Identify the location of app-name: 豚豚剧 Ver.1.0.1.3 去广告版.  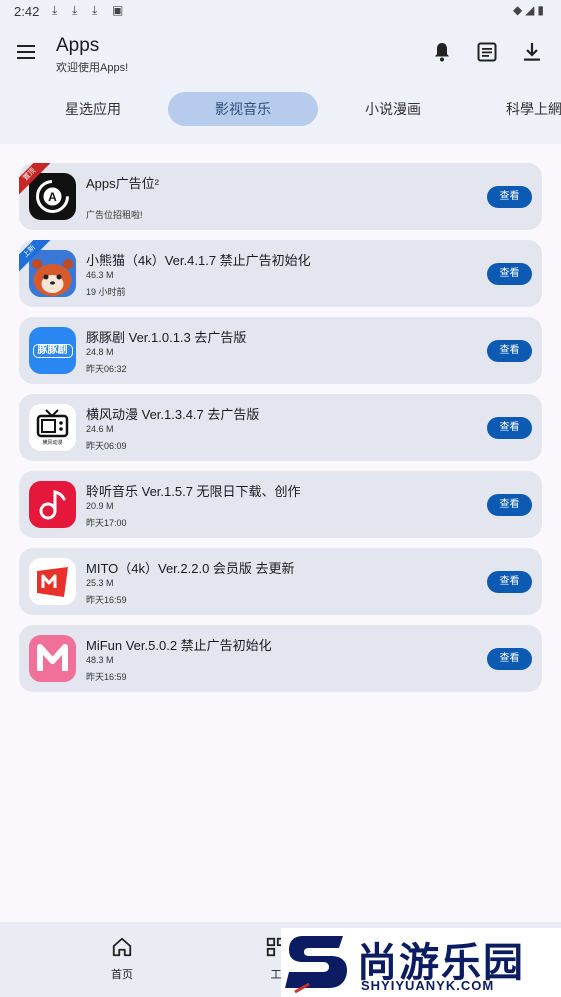
(166, 337).